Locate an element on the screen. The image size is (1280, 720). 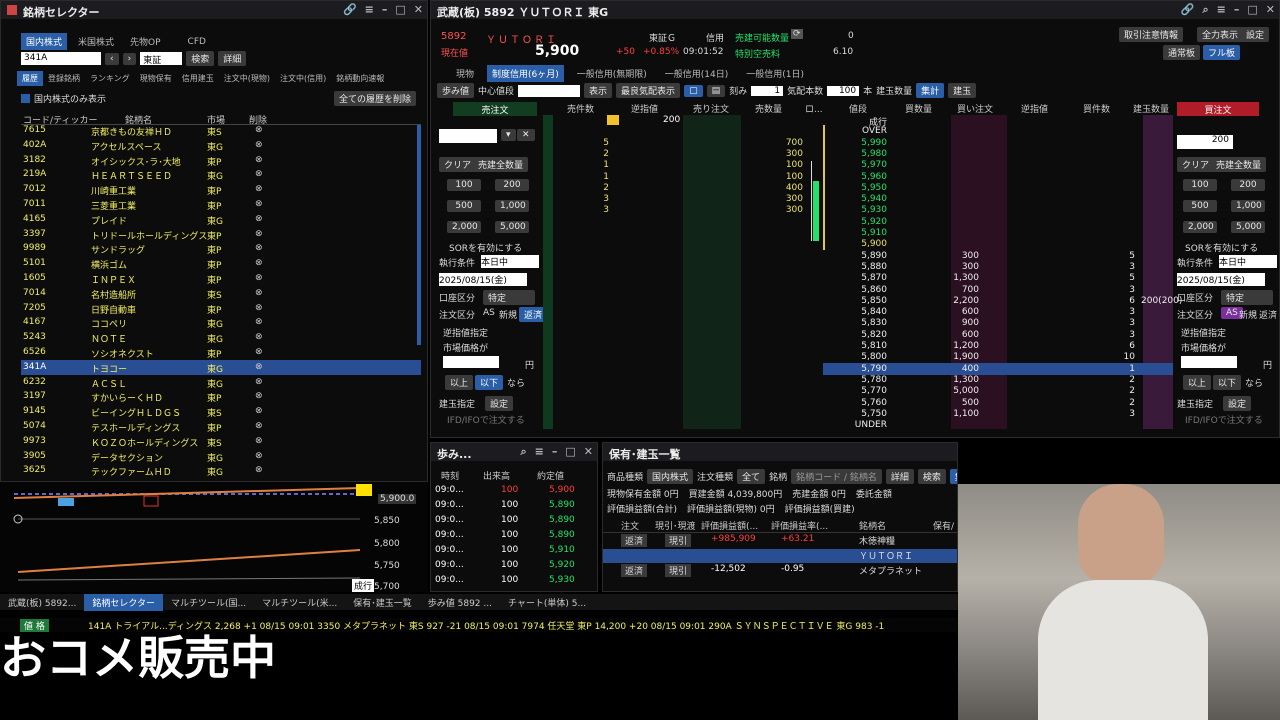
buy-count-cell: 6 is located at coordinates (1119, 346).